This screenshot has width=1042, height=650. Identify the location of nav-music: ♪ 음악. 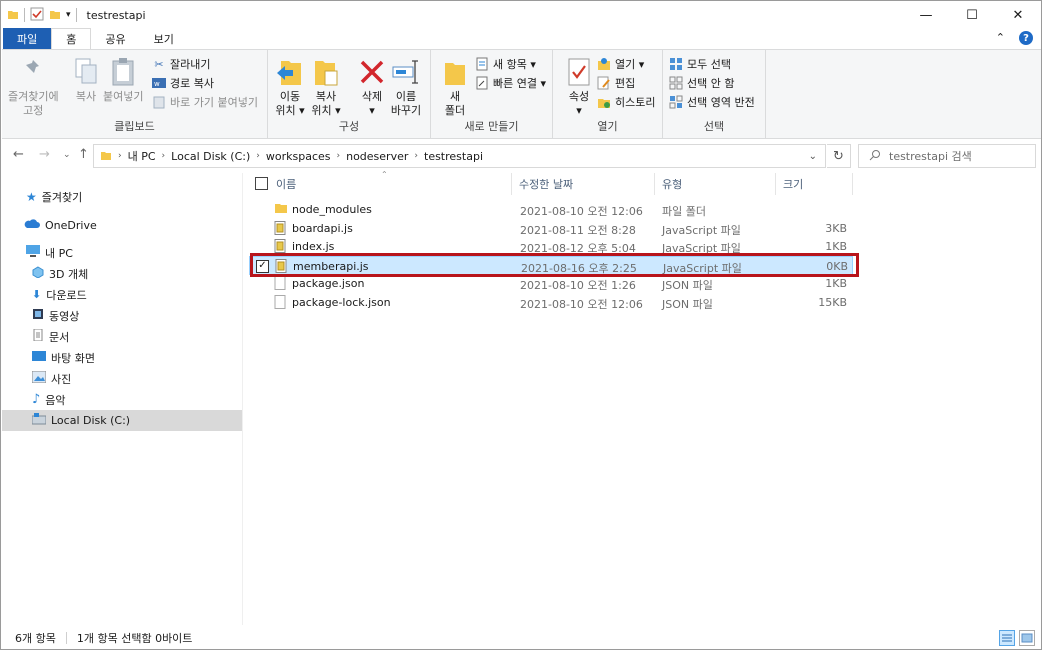
(49, 399).